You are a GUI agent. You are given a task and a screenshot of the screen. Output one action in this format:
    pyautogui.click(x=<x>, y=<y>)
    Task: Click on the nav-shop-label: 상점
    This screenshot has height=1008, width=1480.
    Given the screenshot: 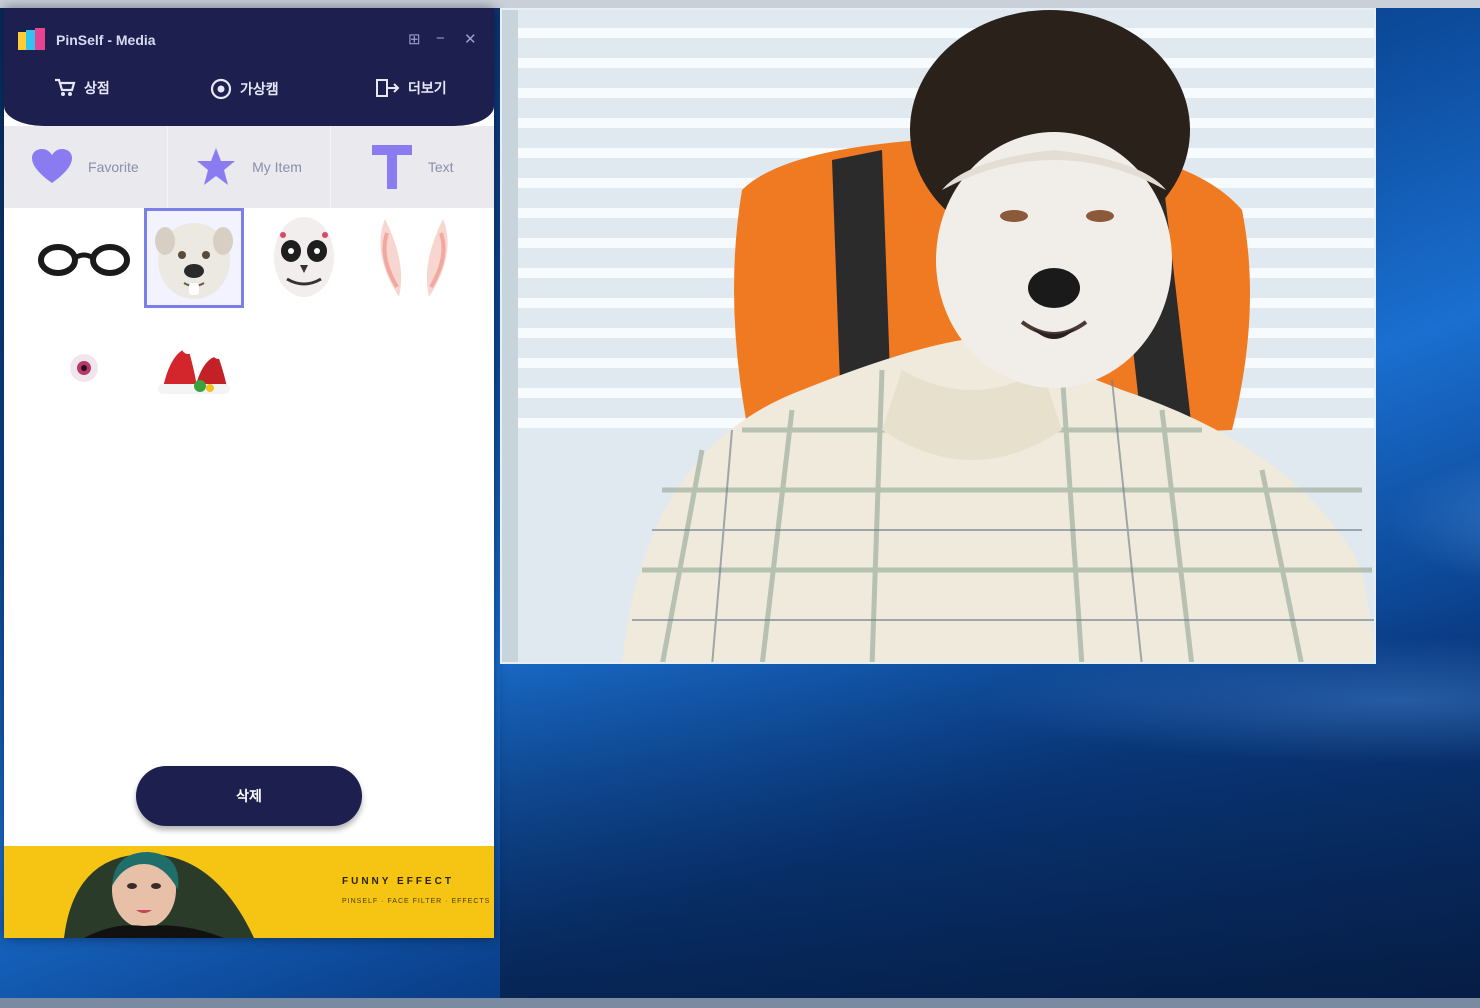 What is the action you would take?
    pyautogui.click(x=97, y=88)
    